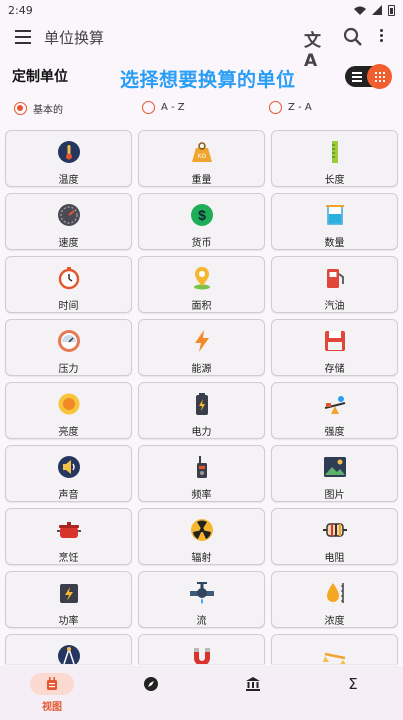 Image resolution: width=403 pixels, height=720 pixels. I want to click on unit-card-concentration: 浓度, so click(334, 599).